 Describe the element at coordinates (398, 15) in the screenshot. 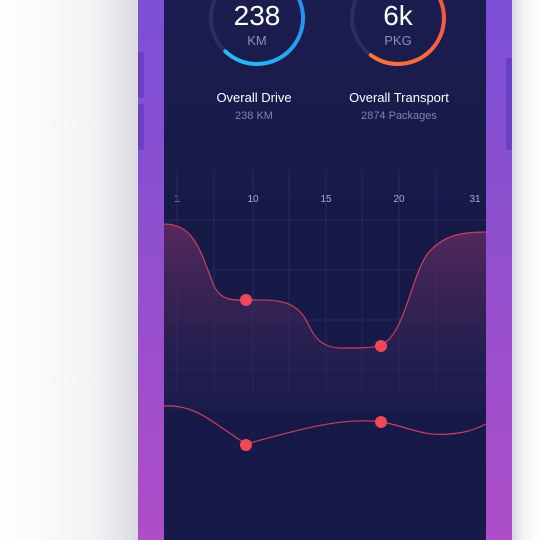

I see `transport-value: 6k` at that location.